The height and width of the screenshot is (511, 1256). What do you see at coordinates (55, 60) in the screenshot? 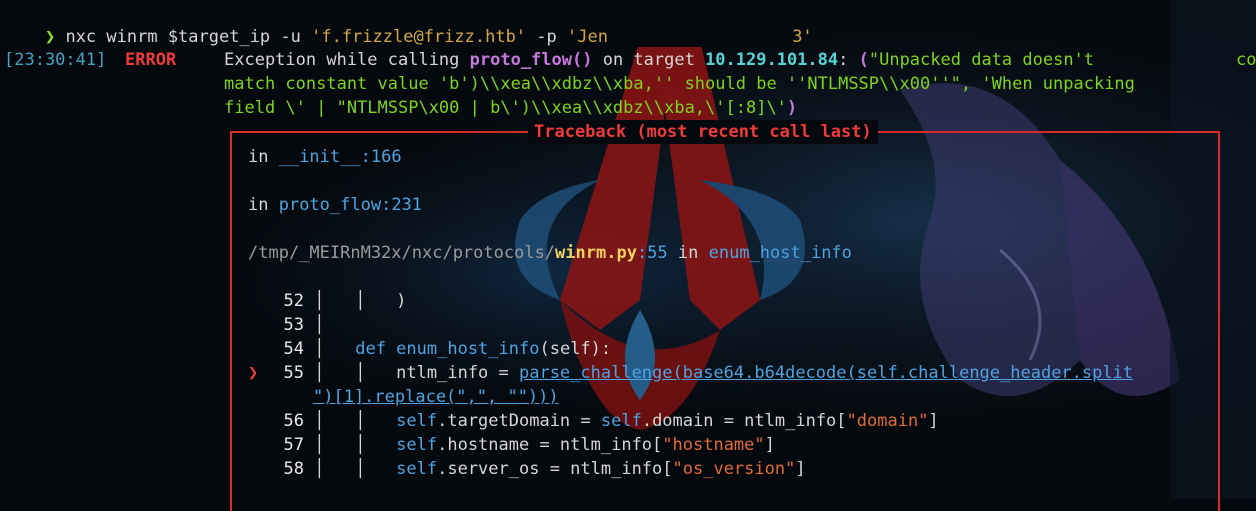
I see `log-timestamp: [23:30:41]` at bounding box center [55, 60].